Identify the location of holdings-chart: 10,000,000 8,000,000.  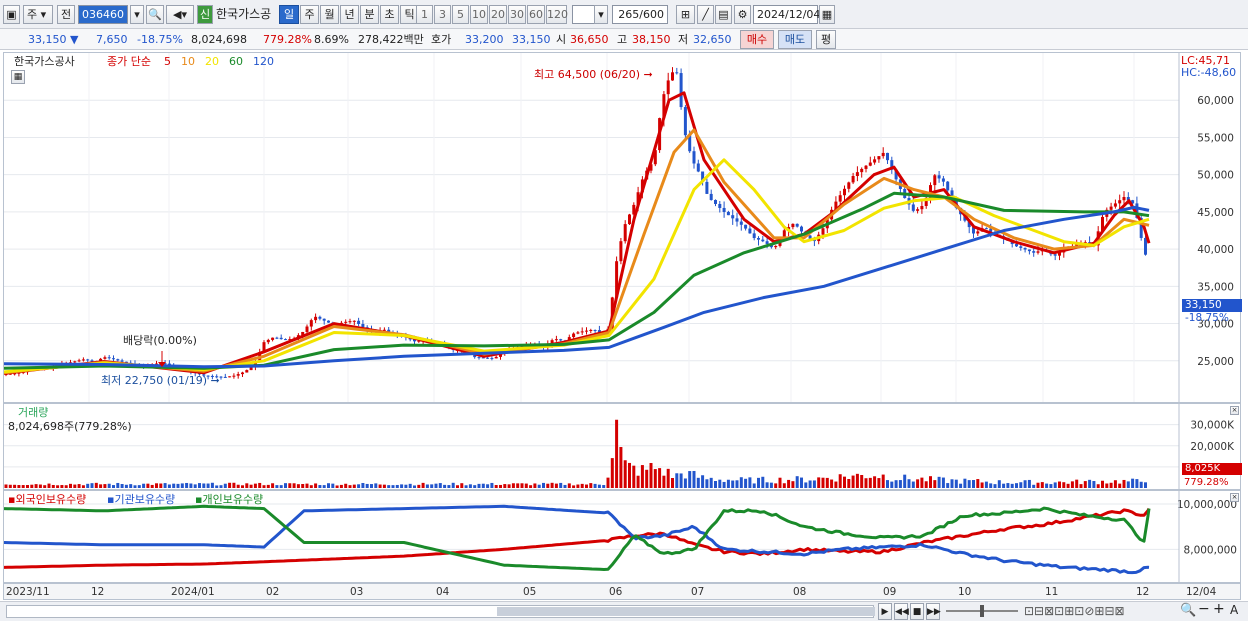
(621, 536).